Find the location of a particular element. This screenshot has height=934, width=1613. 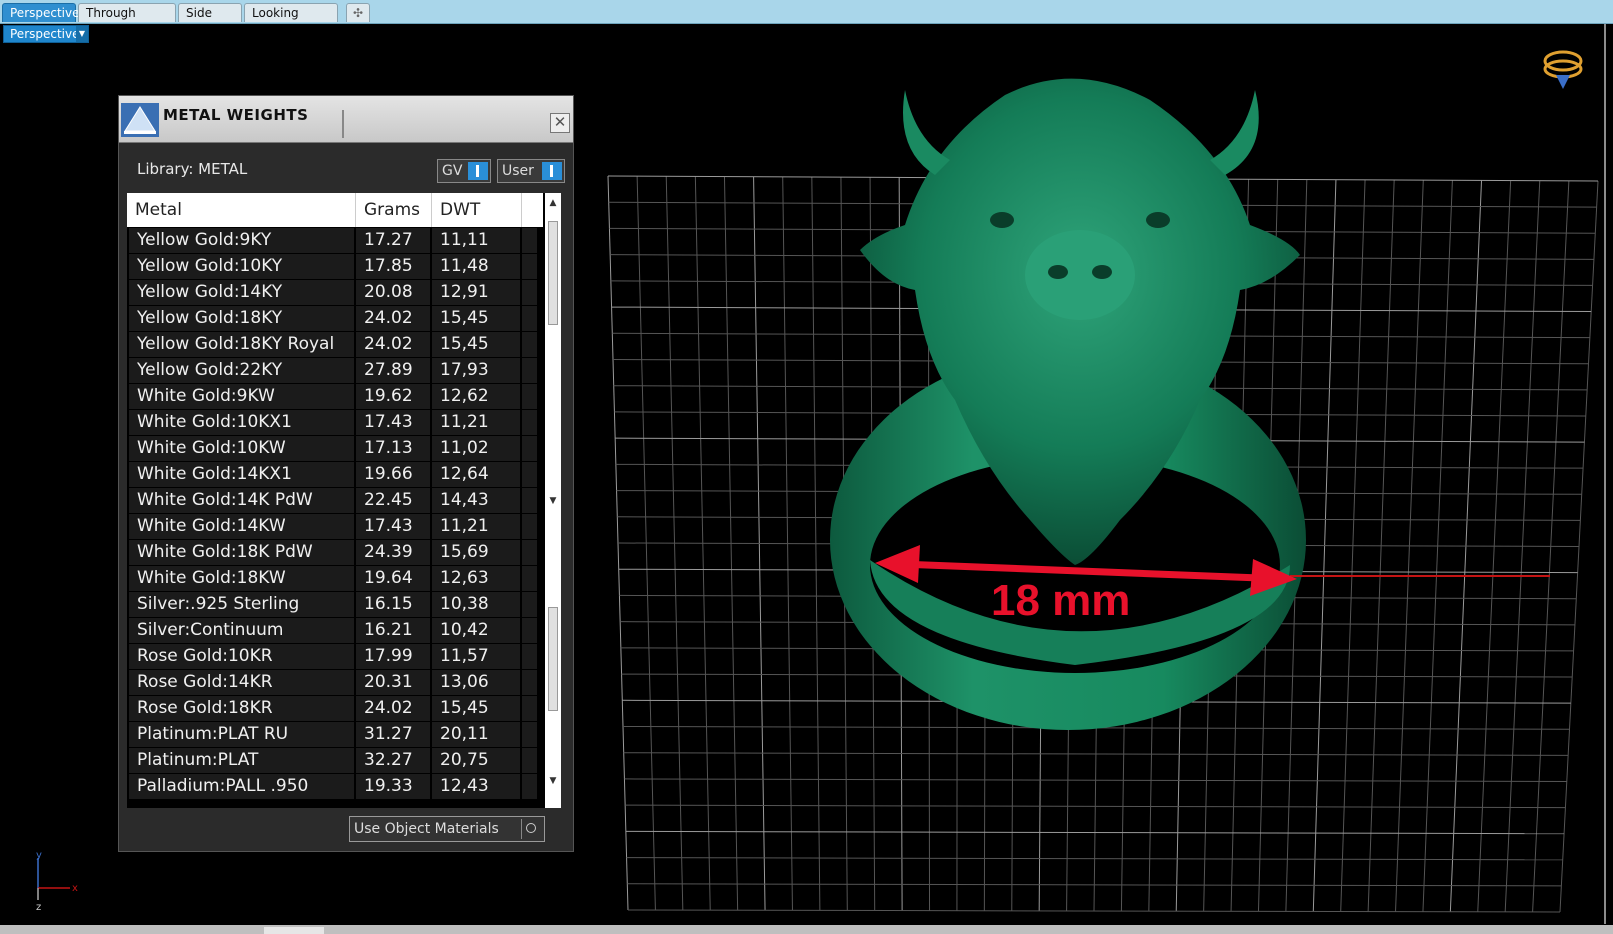

grams-cell: 20.08 is located at coordinates (393, 292).